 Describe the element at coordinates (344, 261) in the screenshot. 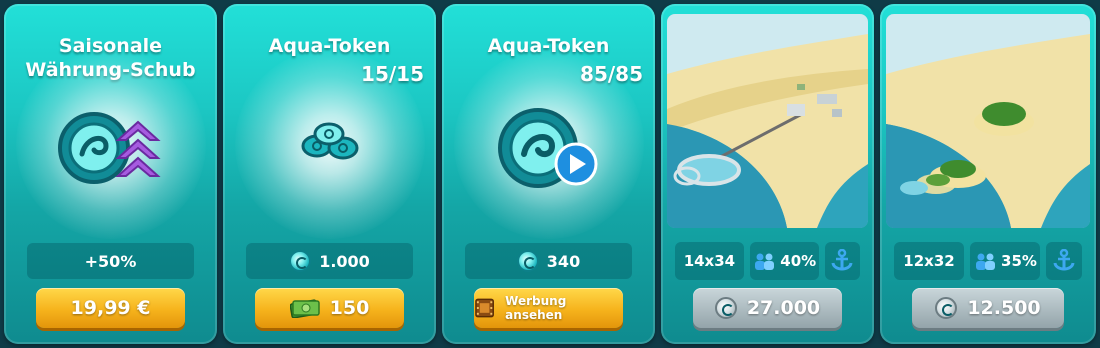

I see `amount-value: 1.000` at that location.